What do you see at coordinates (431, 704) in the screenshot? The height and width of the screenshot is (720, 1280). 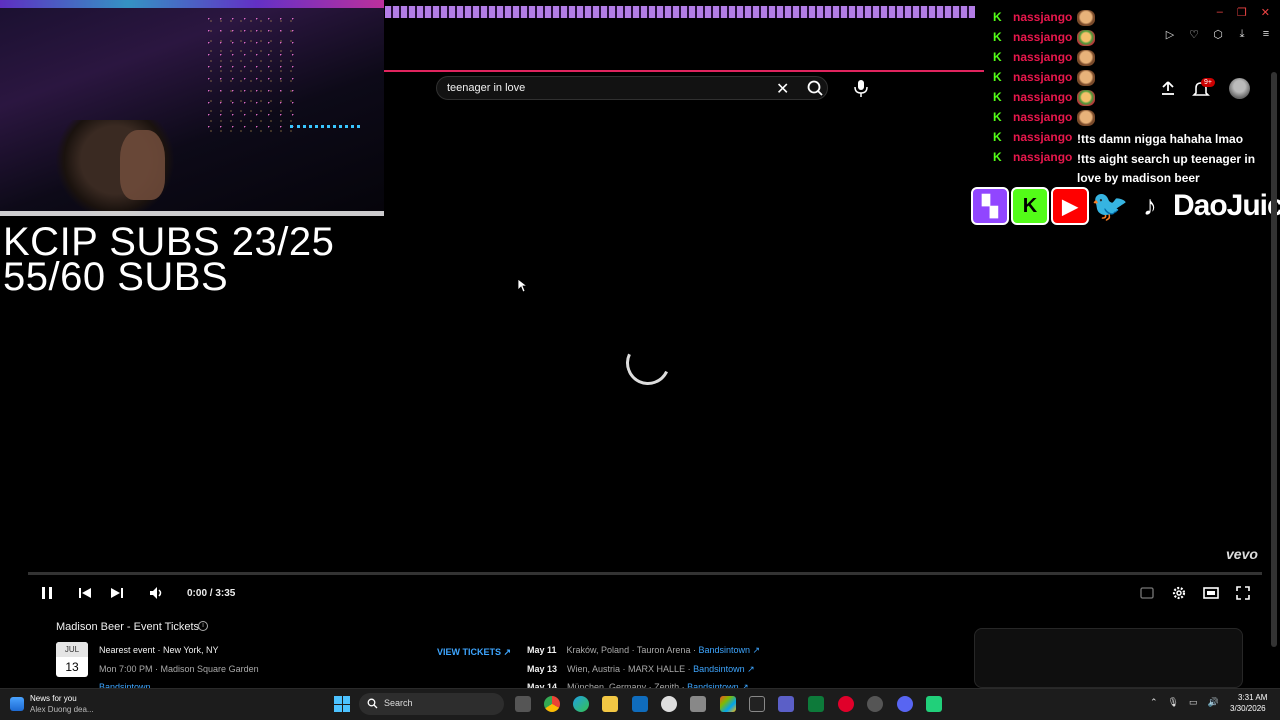 I see `taskbar-search` at bounding box center [431, 704].